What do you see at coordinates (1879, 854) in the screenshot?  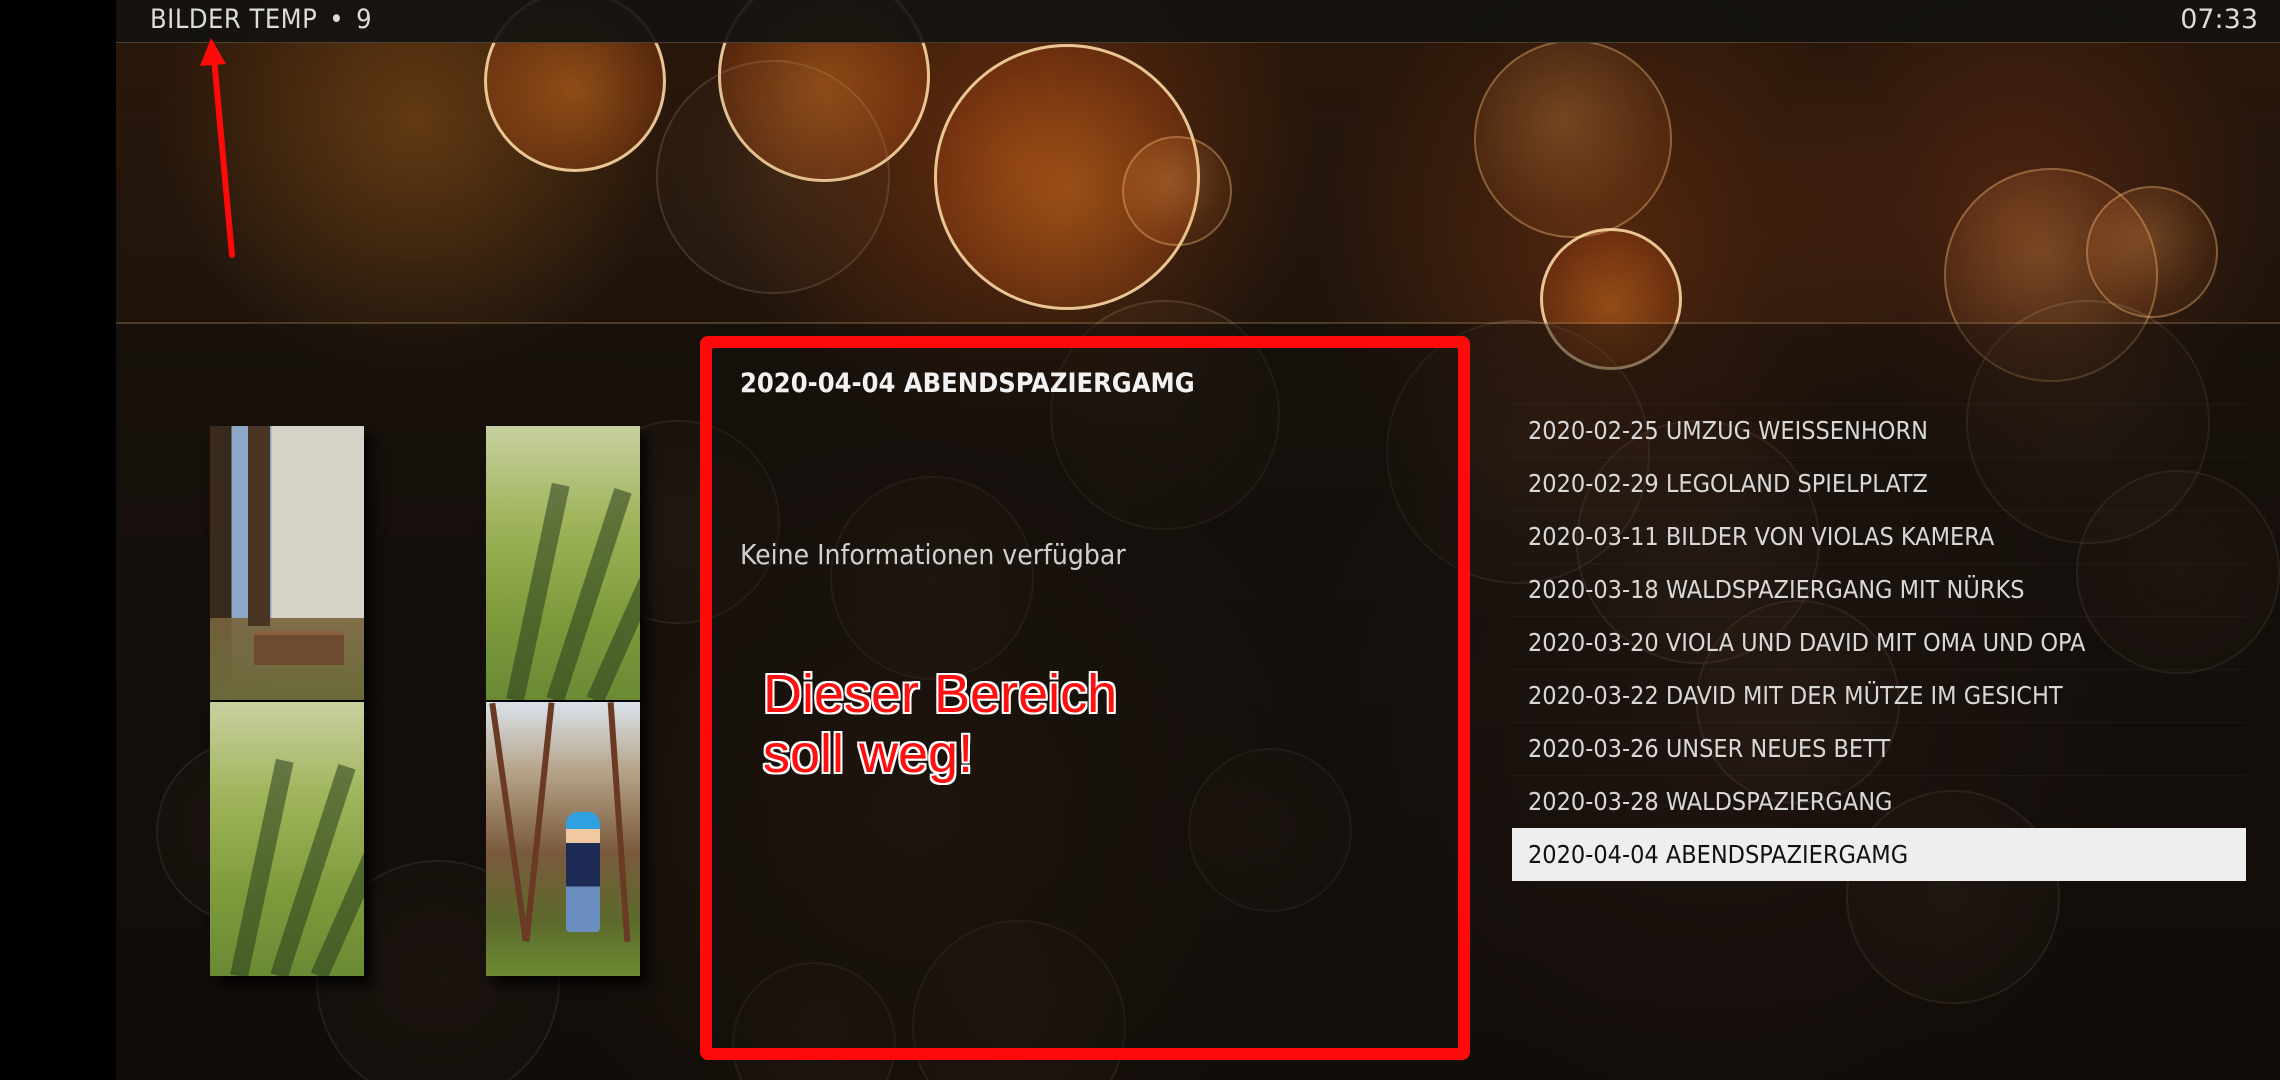 I see `list-item-selected: 2020-04-04 ABENDSPAZIERGAMG` at bounding box center [1879, 854].